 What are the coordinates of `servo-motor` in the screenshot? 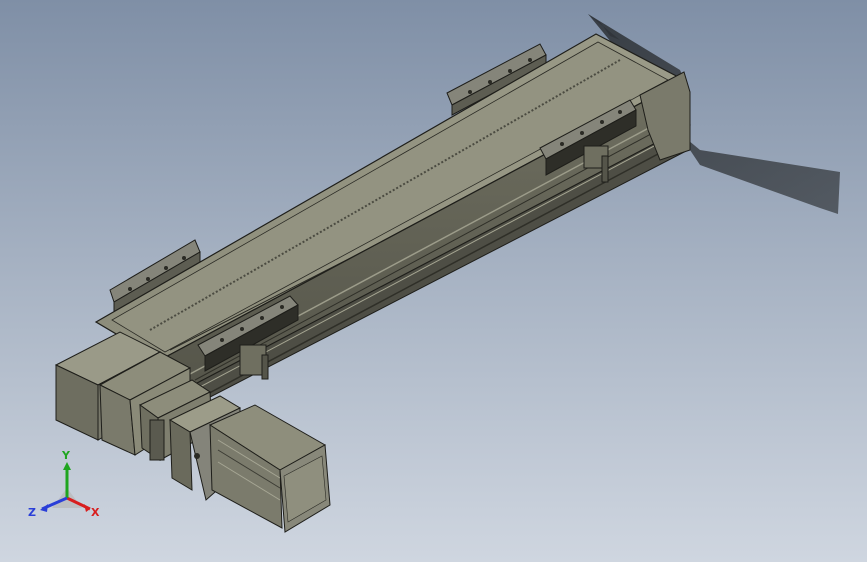 It's located at (249, 464).